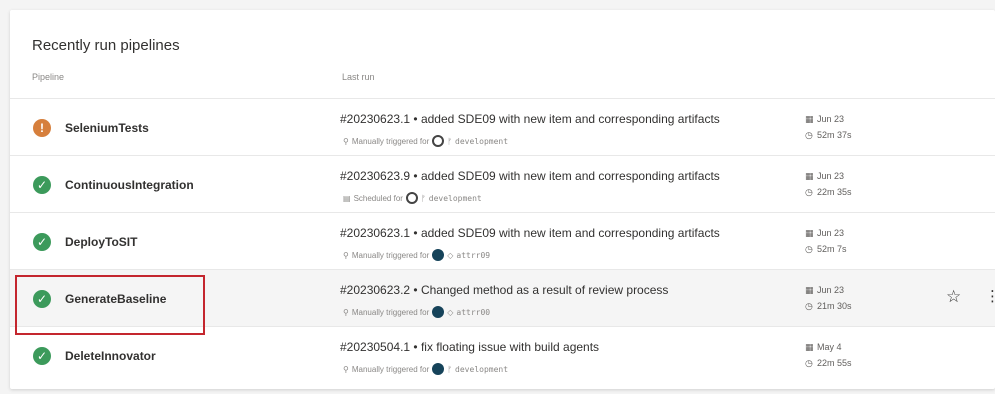 The width and height of the screenshot is (995, 394). Describe the element at coordinates (826, 249) in the screenshot. I see `run-duration: ◷ 52m 7s` at that location.